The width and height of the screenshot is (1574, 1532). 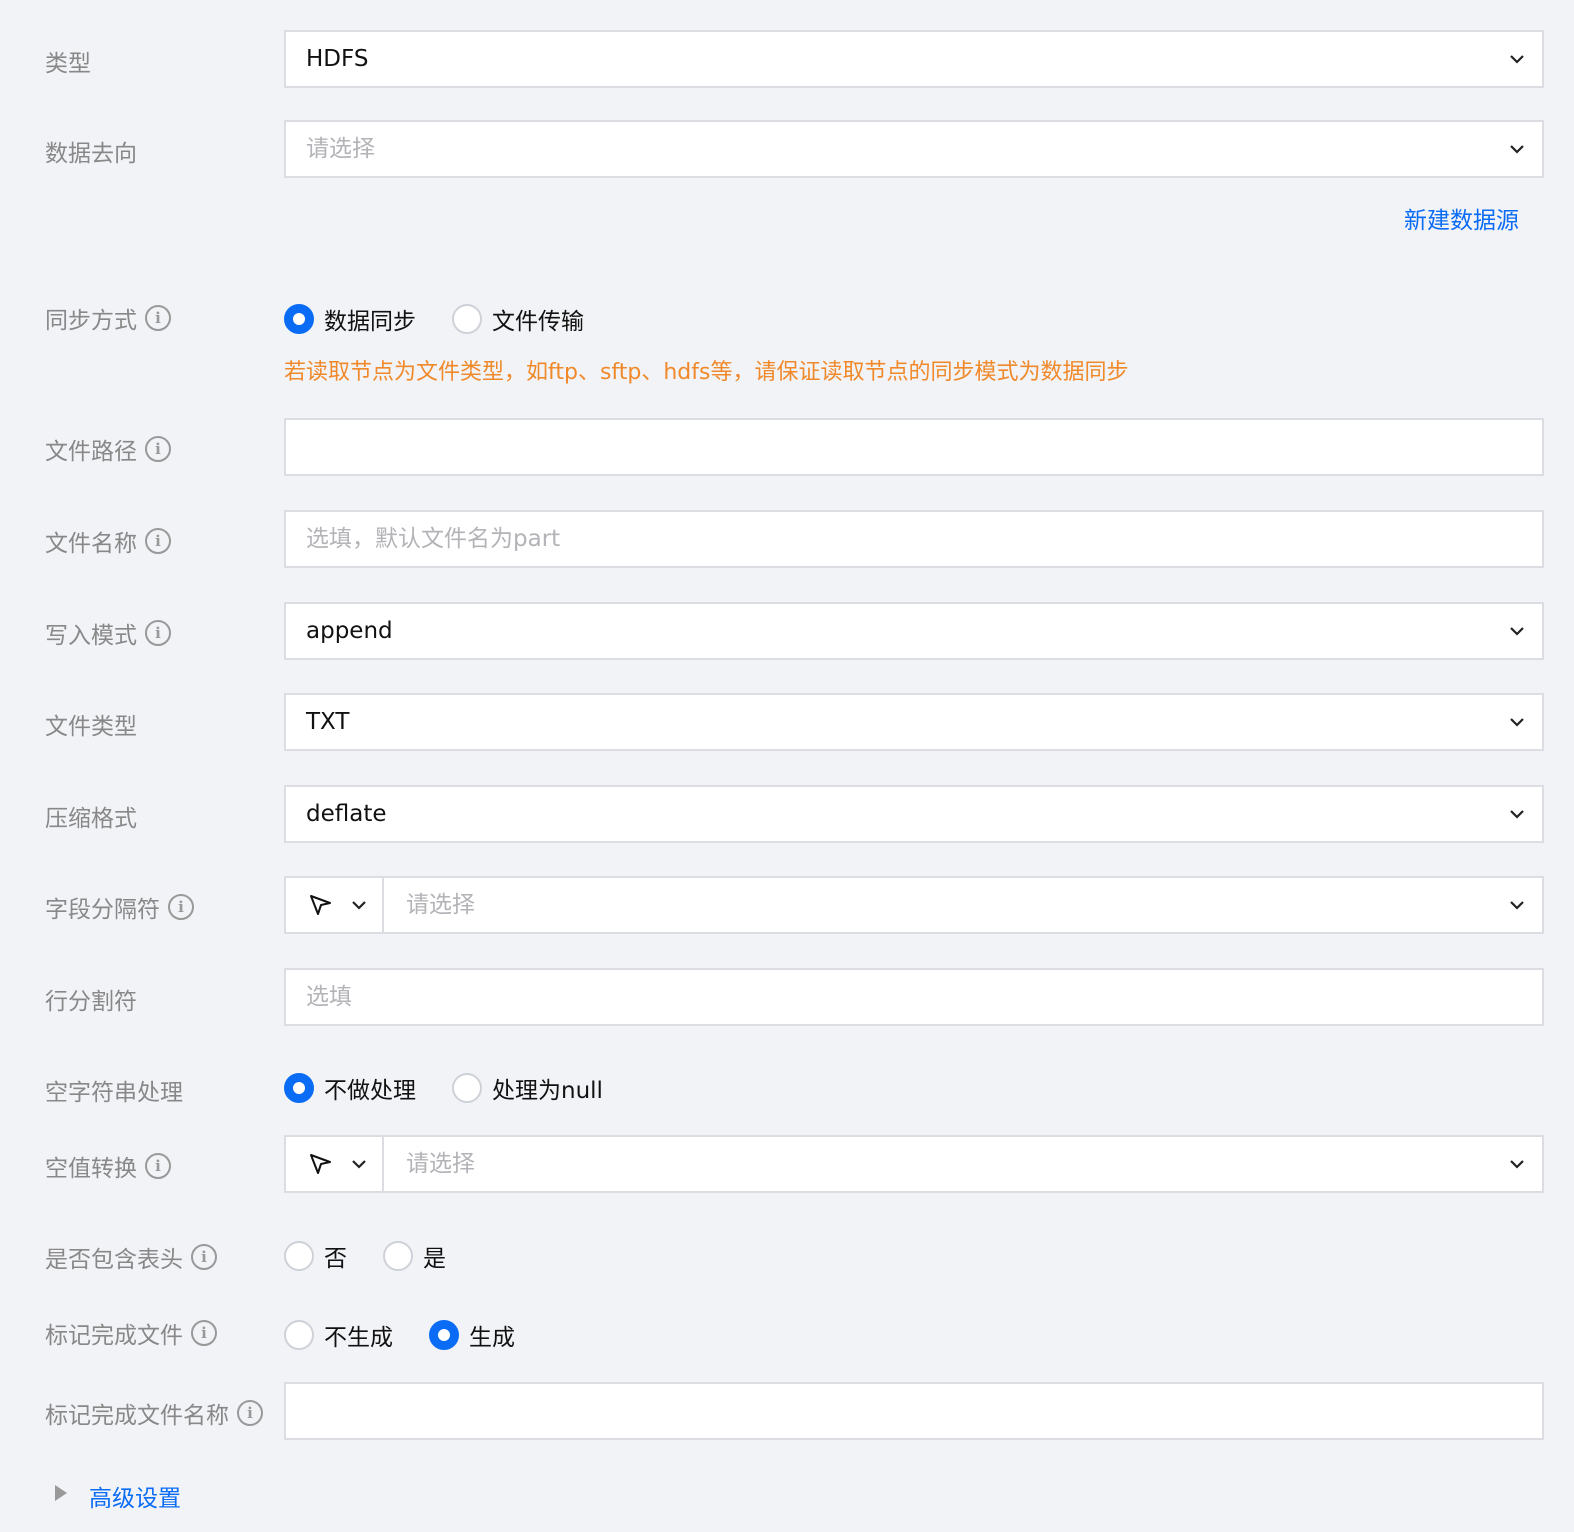 I want to click on target-label-text: 数据去向, so click(x=91, y=154).